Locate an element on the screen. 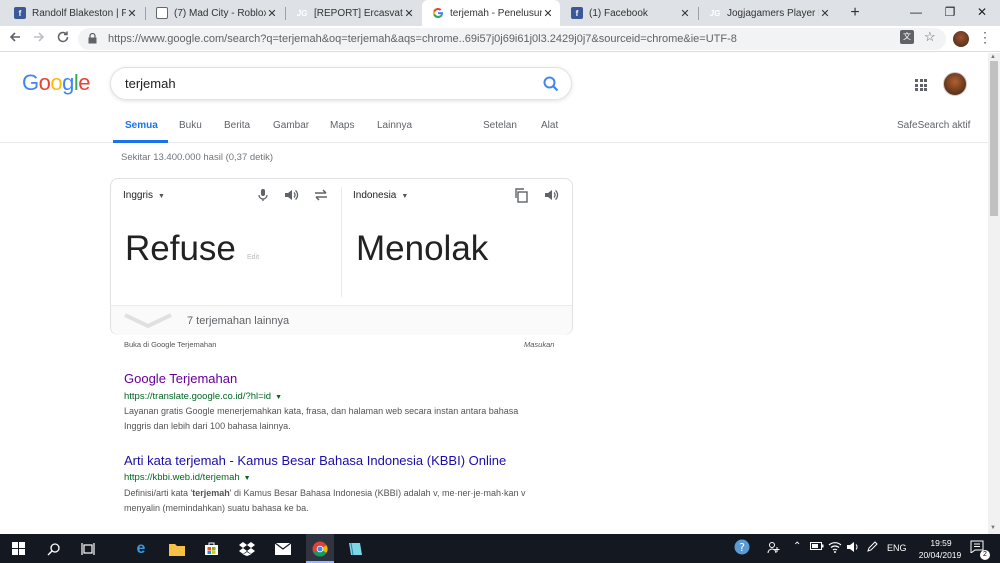  tools-link: Alat is located at coordinates (549, 125).